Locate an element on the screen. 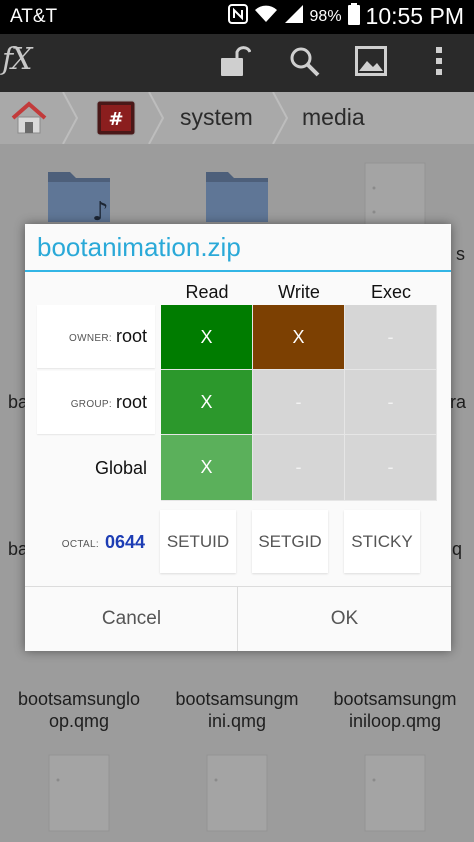 The height and width of the screenshot is (842, 474). file-name: bootsamsungm ini.qmg is located at coordinates (237, 710).